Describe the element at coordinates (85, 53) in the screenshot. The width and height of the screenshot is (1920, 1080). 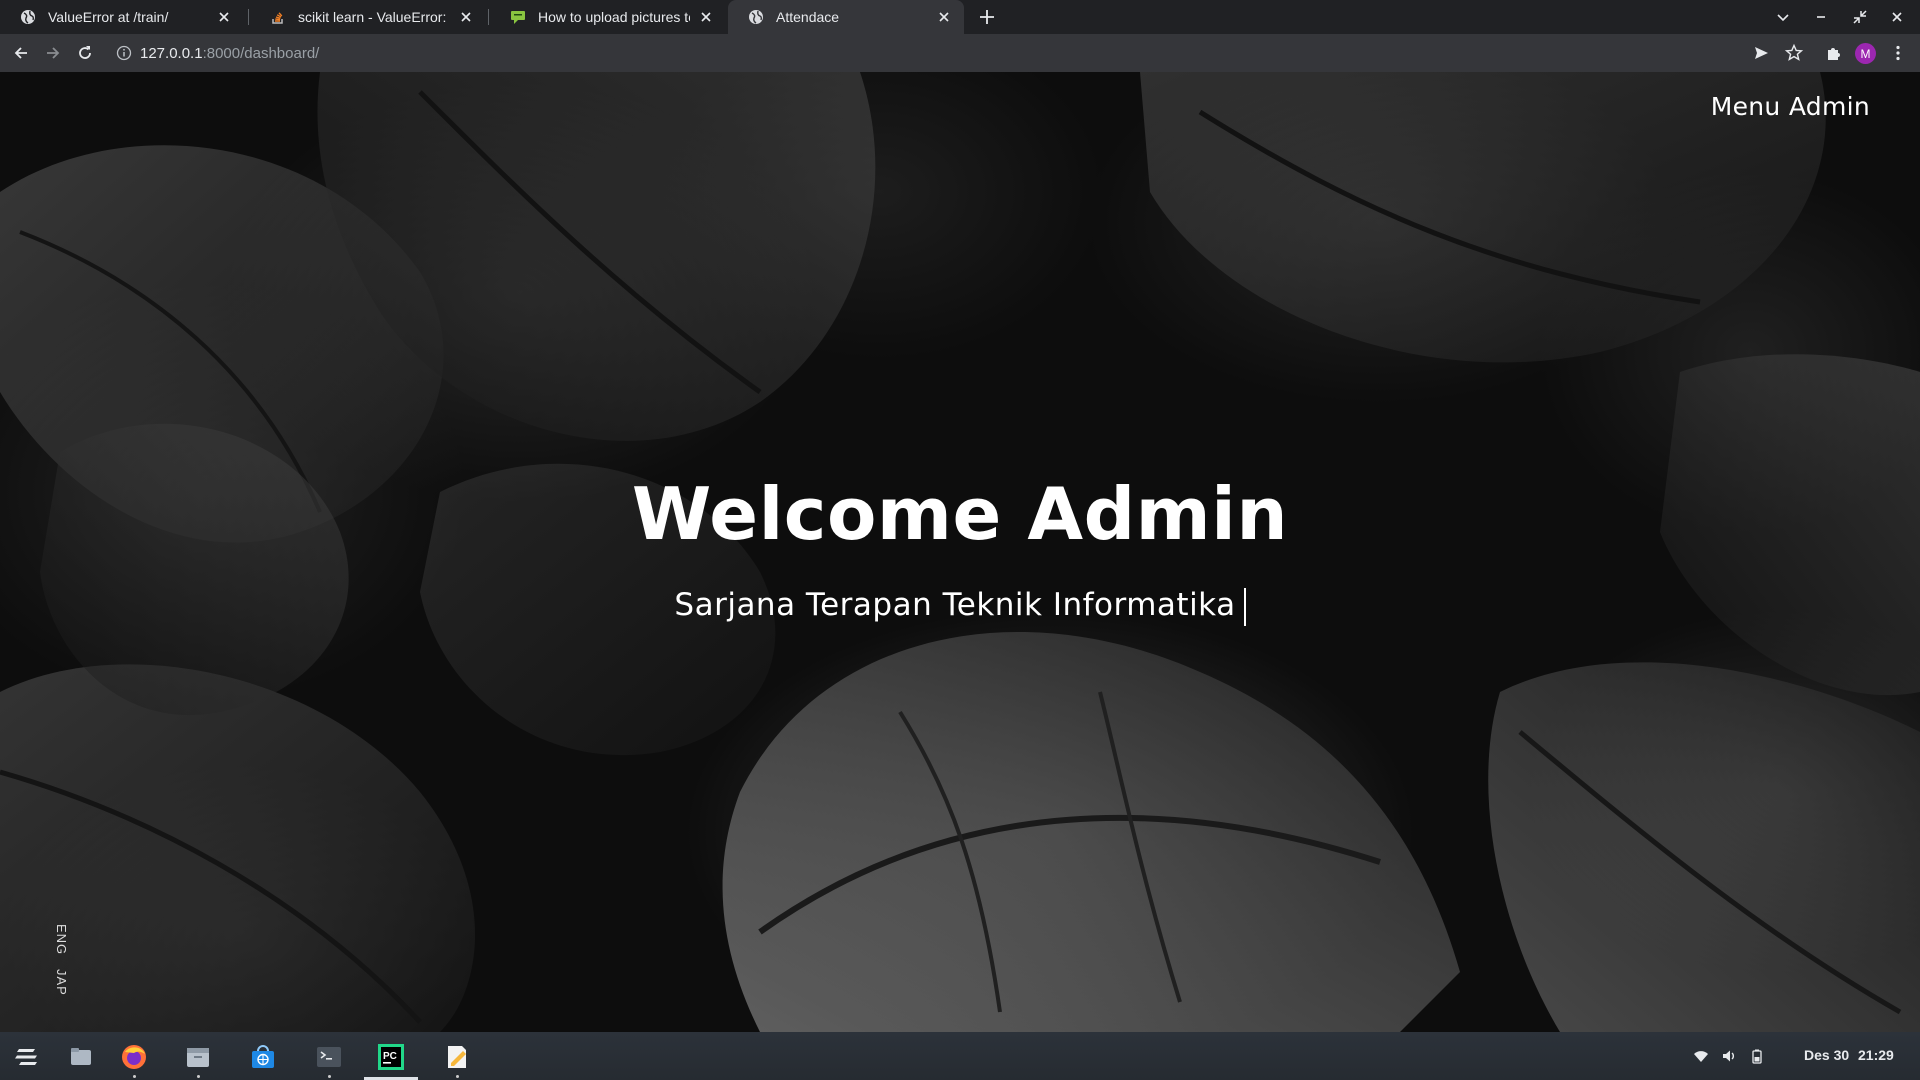
I see `reload-icon` at that location.